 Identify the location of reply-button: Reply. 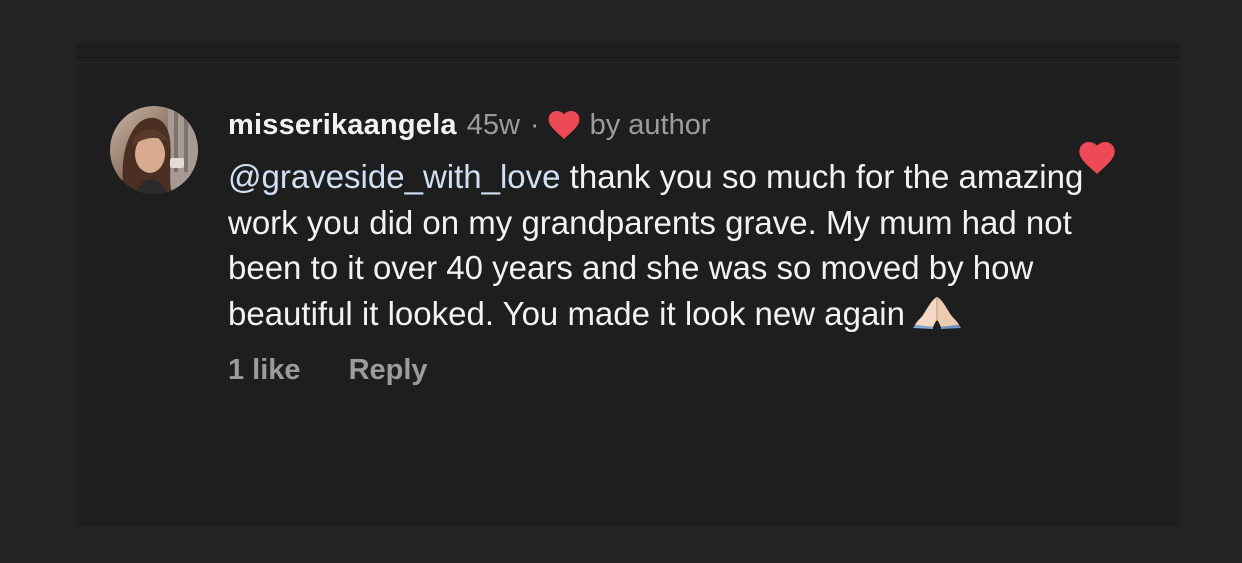
(388, 370).